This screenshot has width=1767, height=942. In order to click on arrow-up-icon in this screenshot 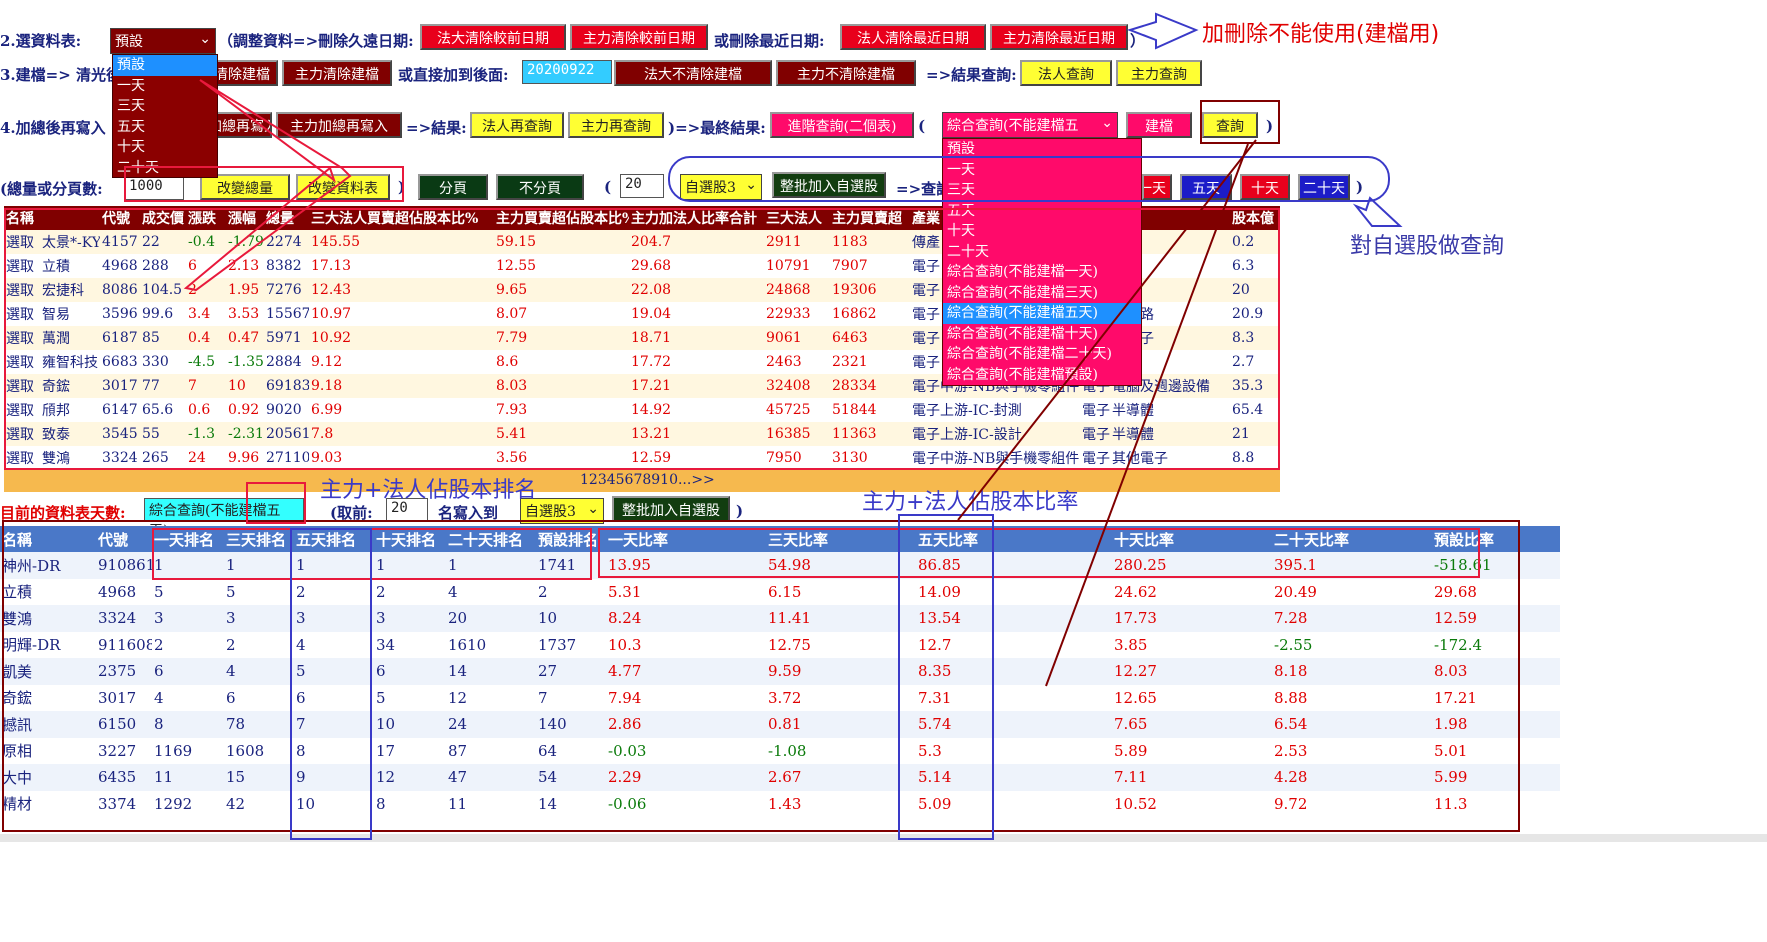, I will do `click(1377, 211)`.